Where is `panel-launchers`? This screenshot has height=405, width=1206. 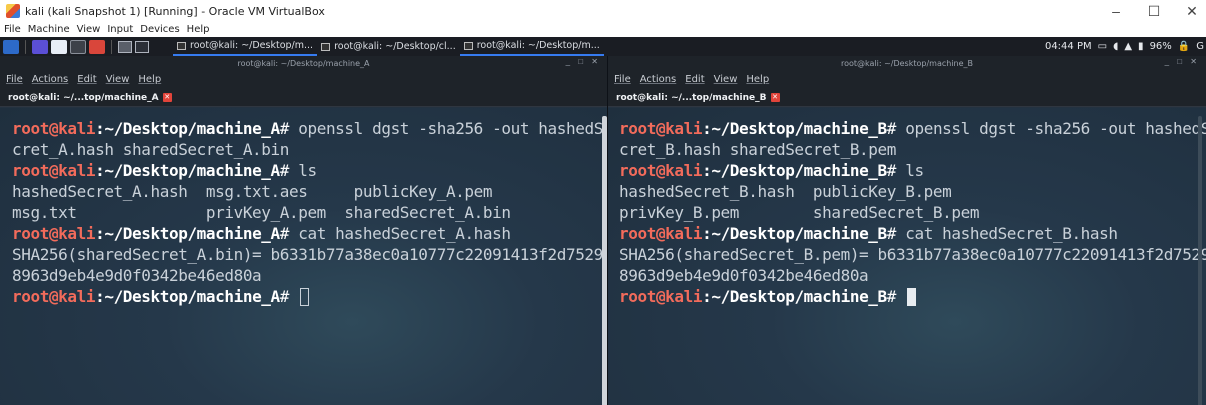 panel-launchers is located at coordinates (74, 46).